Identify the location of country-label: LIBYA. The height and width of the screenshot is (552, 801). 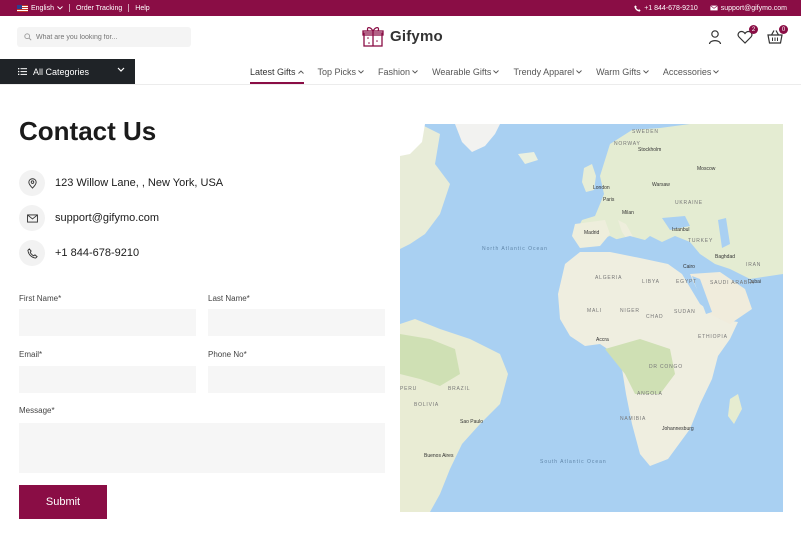
(651, 282).